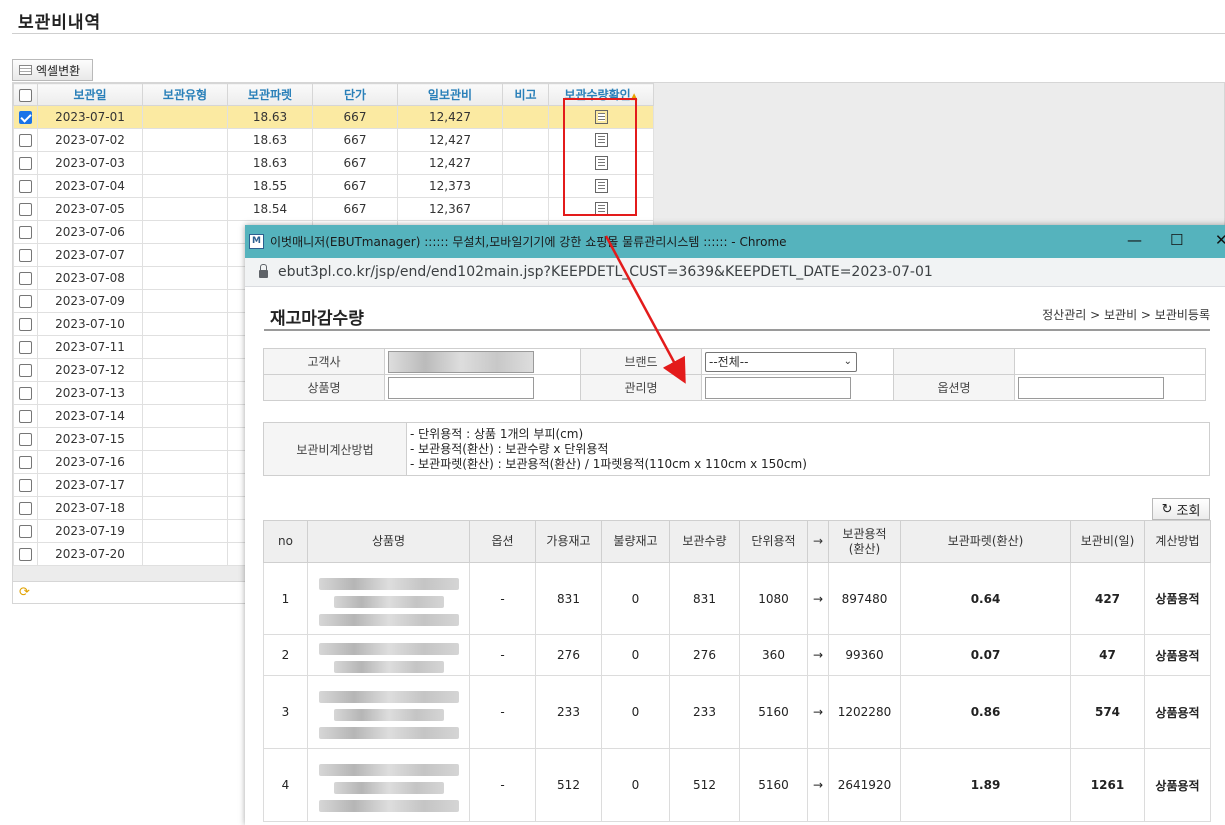  Describe the element at coordinates (285, 785) in the screenshot. I see `no-cell: 4` at that location.